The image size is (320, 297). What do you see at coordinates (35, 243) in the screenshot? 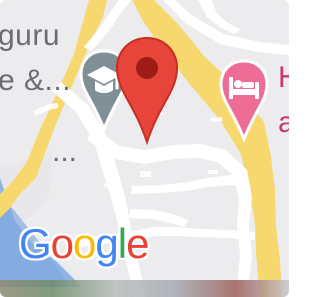
I see `google-logo-g: G` at bounding box center [35, 243].